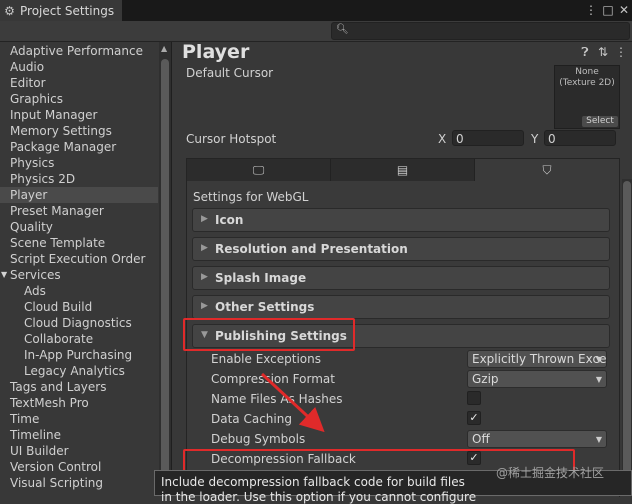 This screenshot has height=504, width=632. Describe the element at coordinates (550, 473) in the screenshot. I see `watermark: @稀土掘金技术社区` at that location.